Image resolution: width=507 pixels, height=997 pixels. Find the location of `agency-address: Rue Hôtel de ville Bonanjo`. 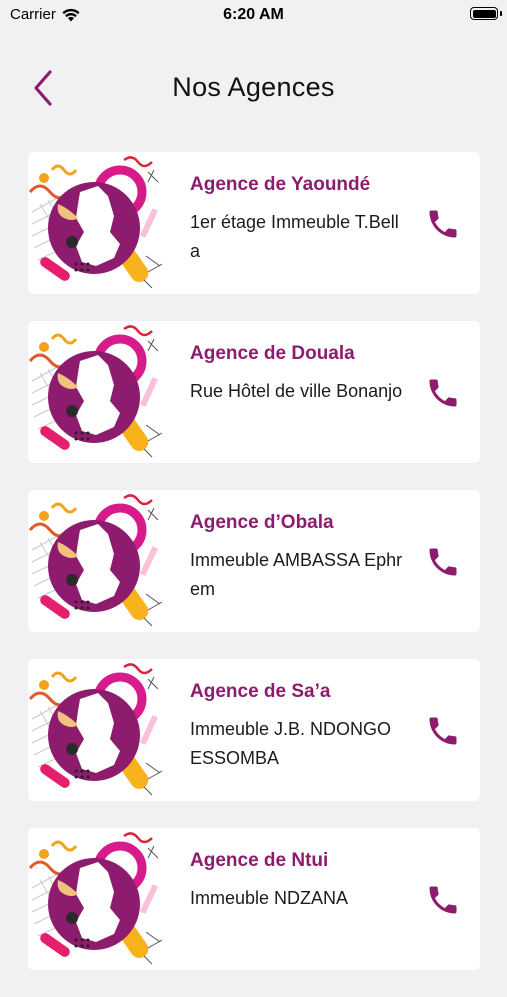

agency-address: Rue Hôtel de ville Bonanjo is located at coordinates (296, 391).